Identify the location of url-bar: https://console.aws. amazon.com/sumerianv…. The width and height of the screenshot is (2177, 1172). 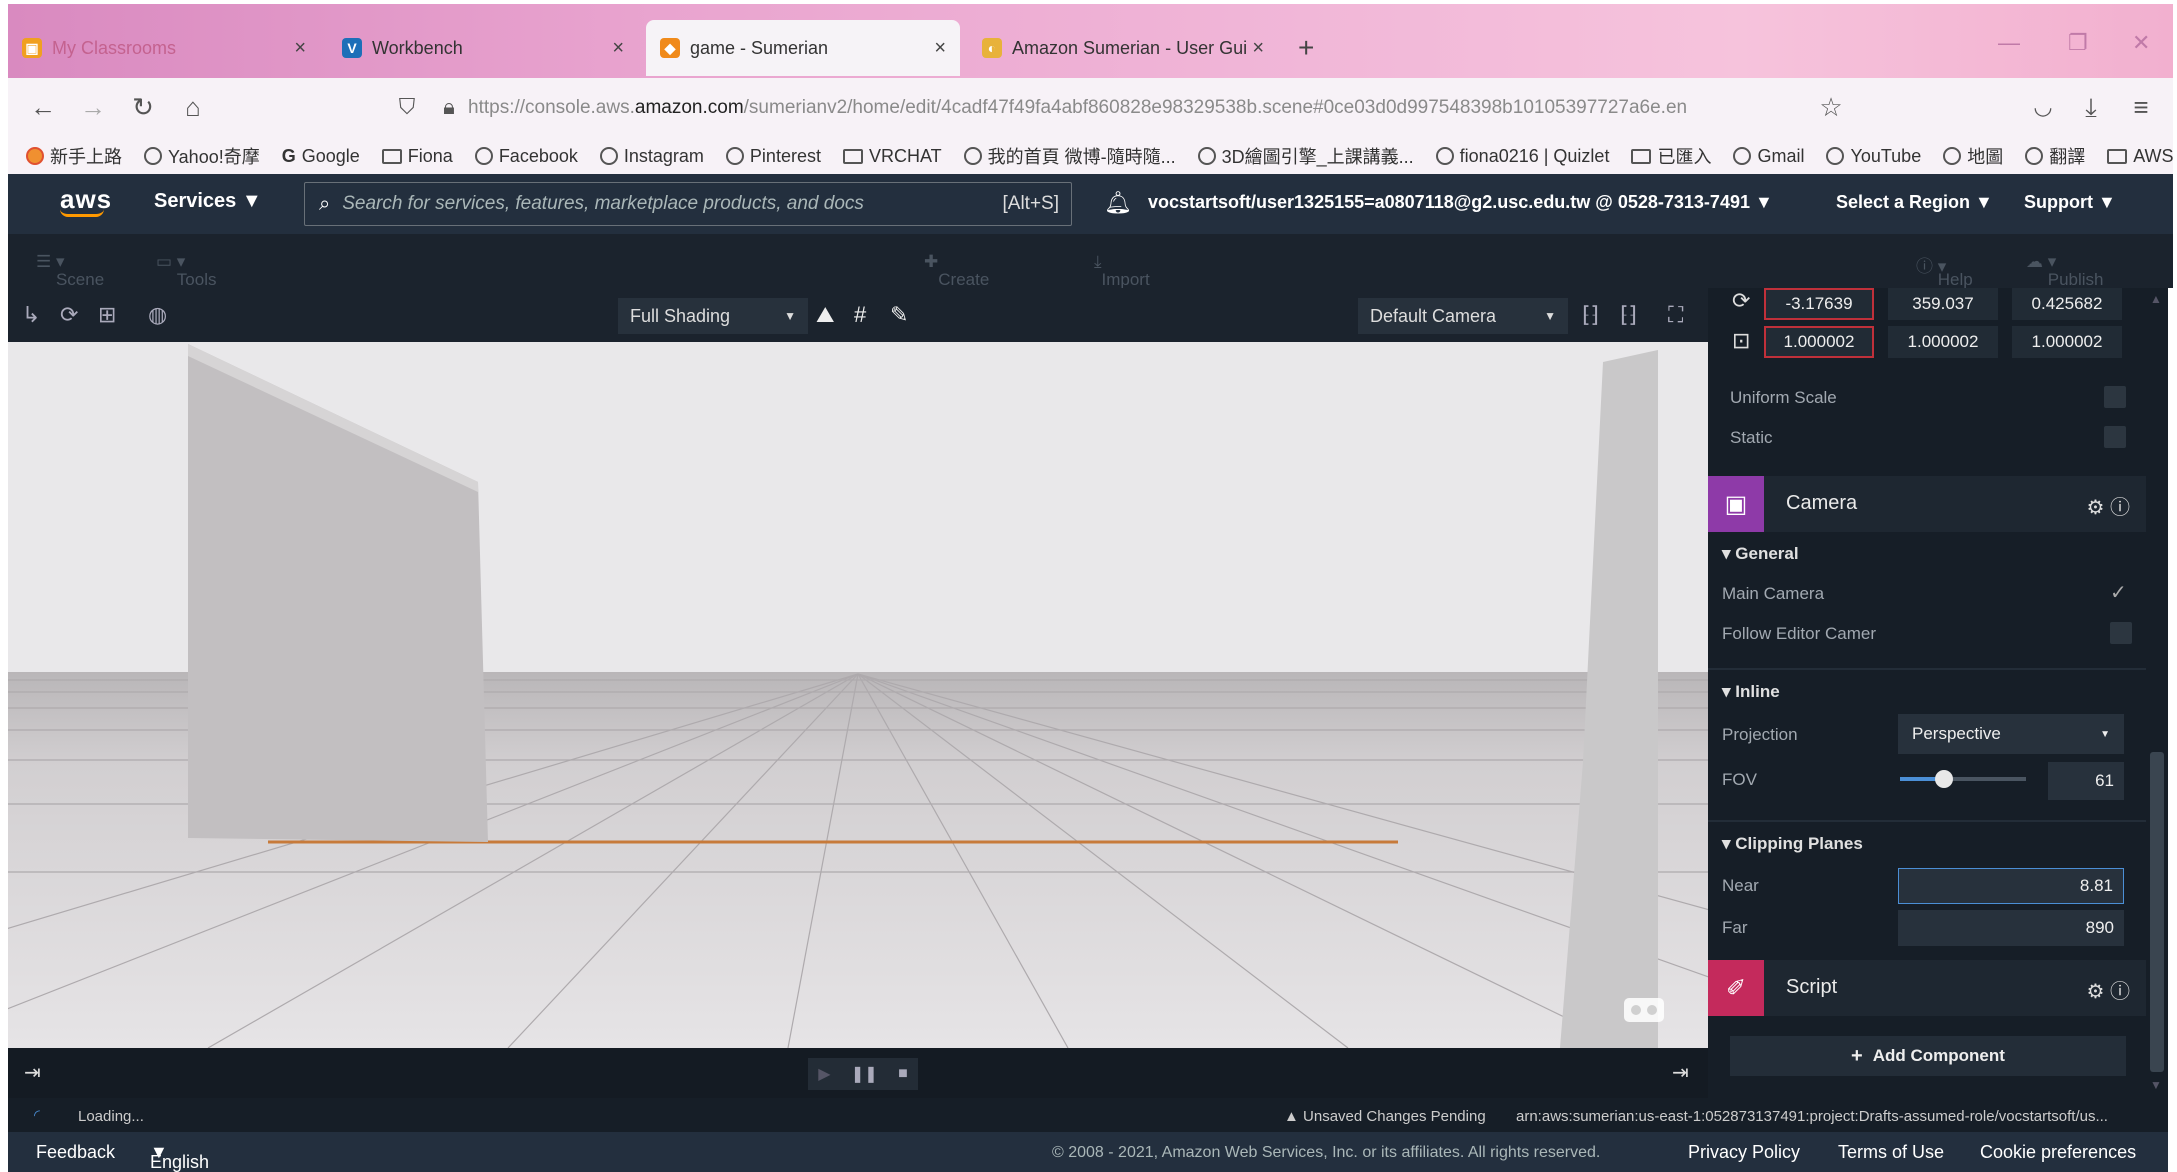
(1138, 108).